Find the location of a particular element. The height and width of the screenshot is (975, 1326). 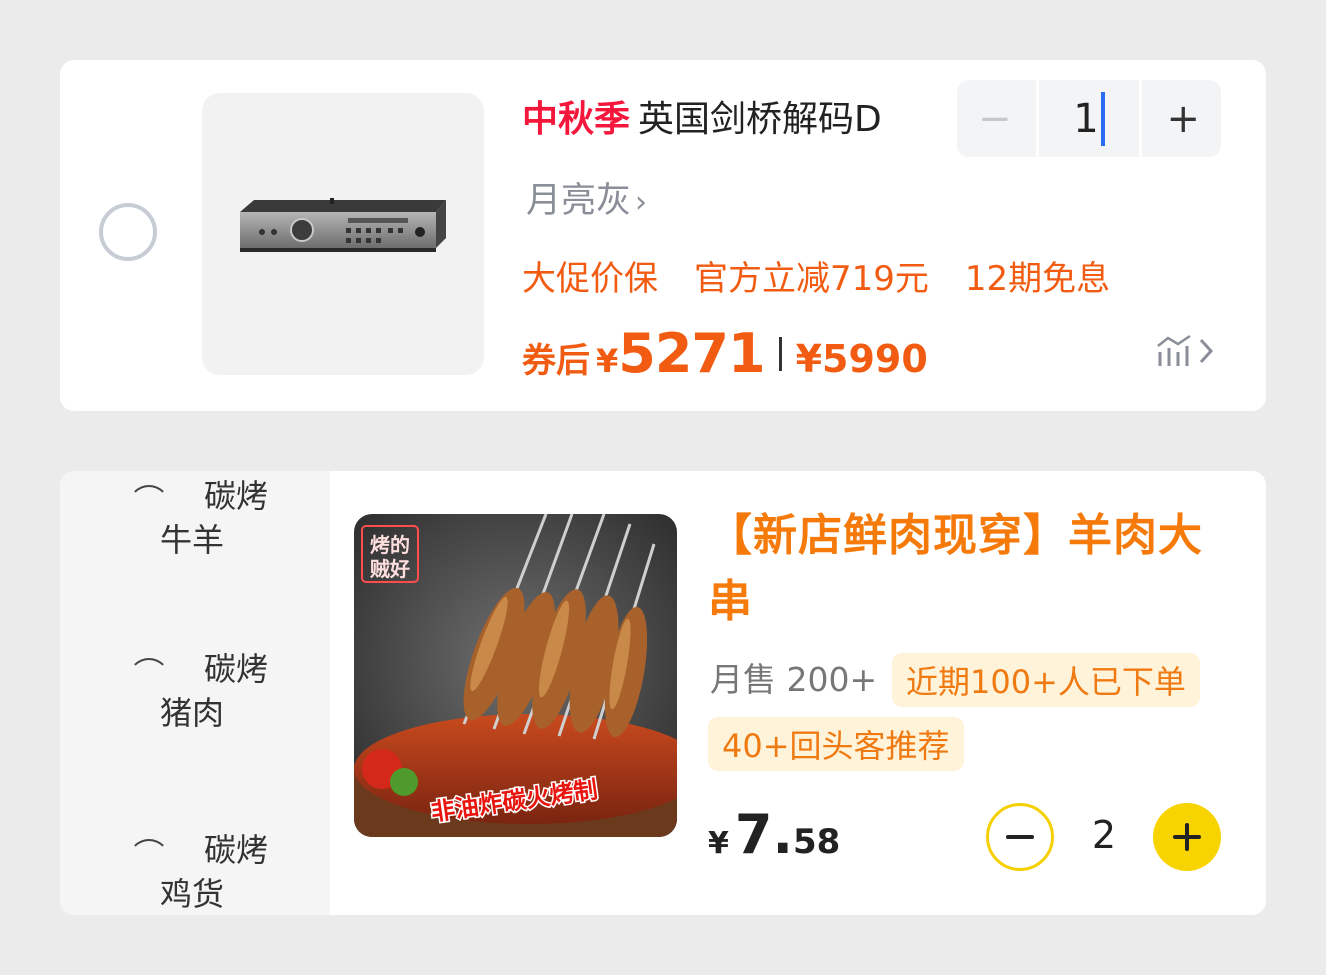

spec-selector: 月亮灰 › is located at coordinates (586, 197).